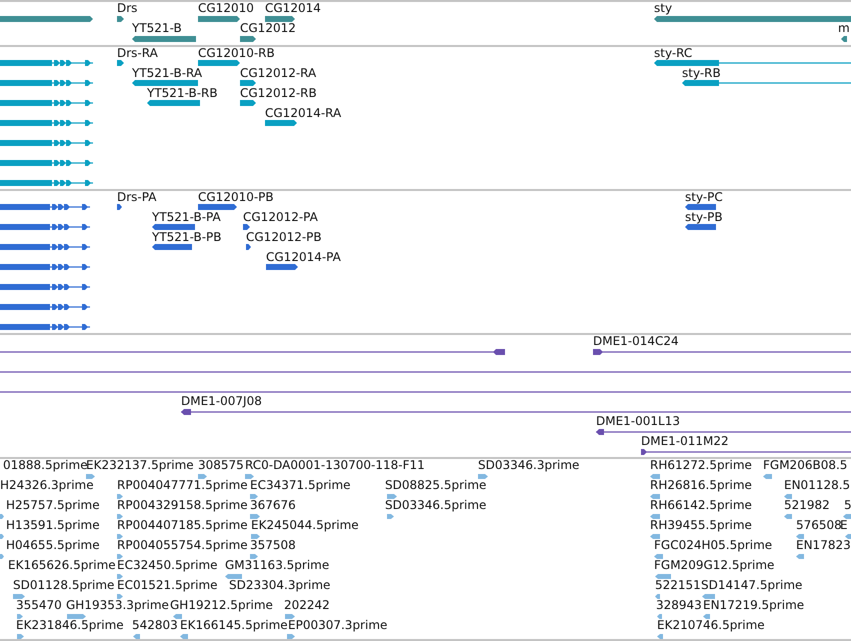  I want to click on feature-label: H25757.5prime, so click(53, 505).